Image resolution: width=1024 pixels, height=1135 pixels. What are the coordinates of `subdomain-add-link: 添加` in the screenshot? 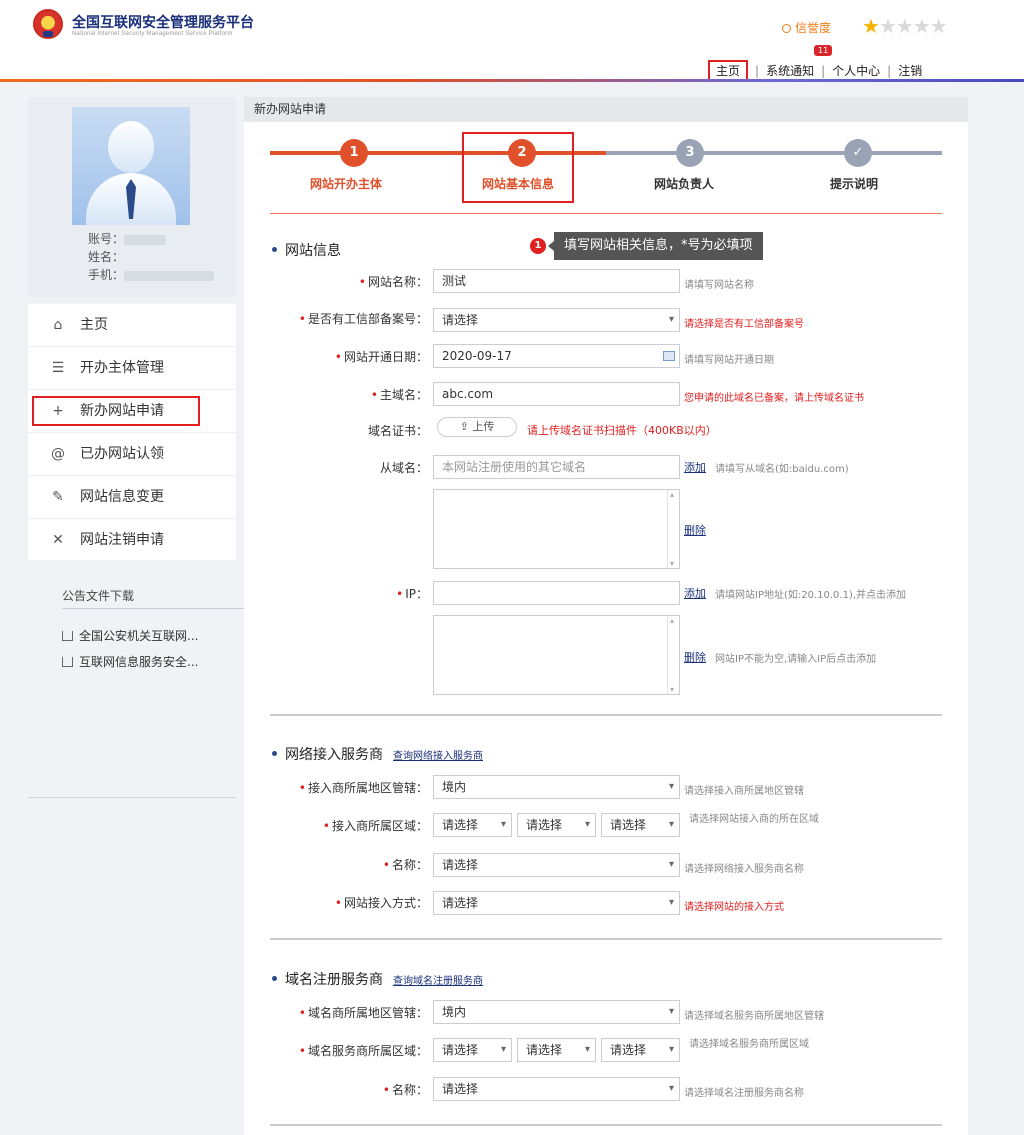 It's located at (695, 467).